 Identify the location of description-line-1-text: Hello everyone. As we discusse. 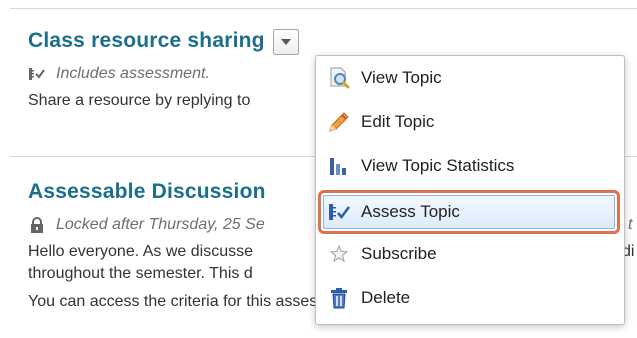
(140, 251).